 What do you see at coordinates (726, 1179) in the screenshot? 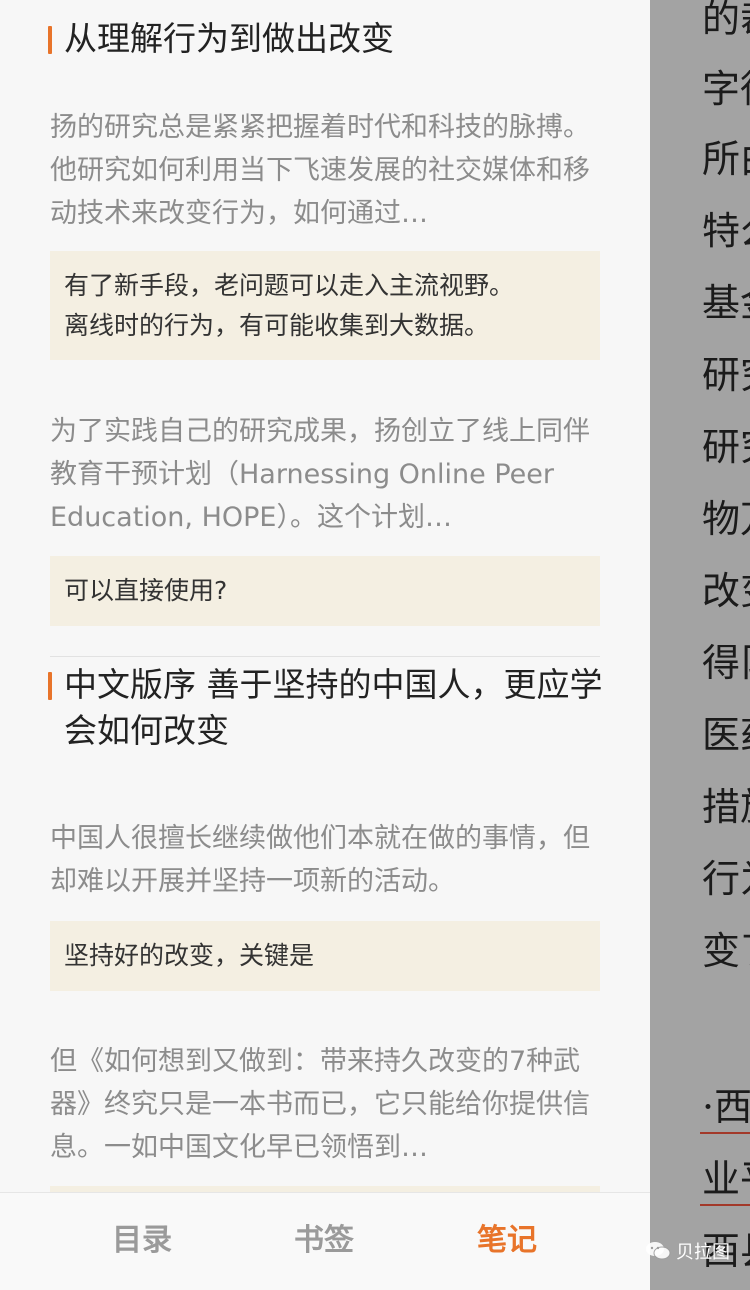
I see `book-text-line: 业平` at bounding box center [726, 1179].